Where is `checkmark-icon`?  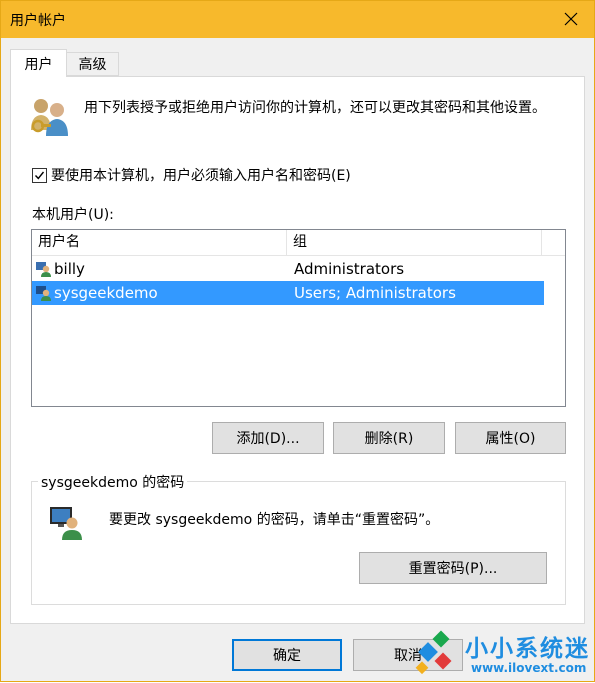 checkmark-icon is located at coordinates (39, 175).